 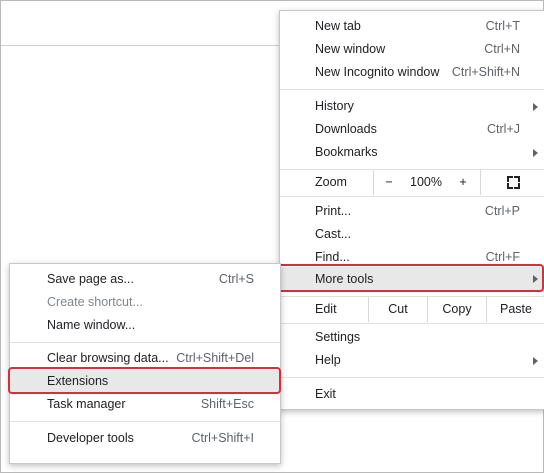 I want to click on zoom-out-button: −, so click(x=389, y=182).